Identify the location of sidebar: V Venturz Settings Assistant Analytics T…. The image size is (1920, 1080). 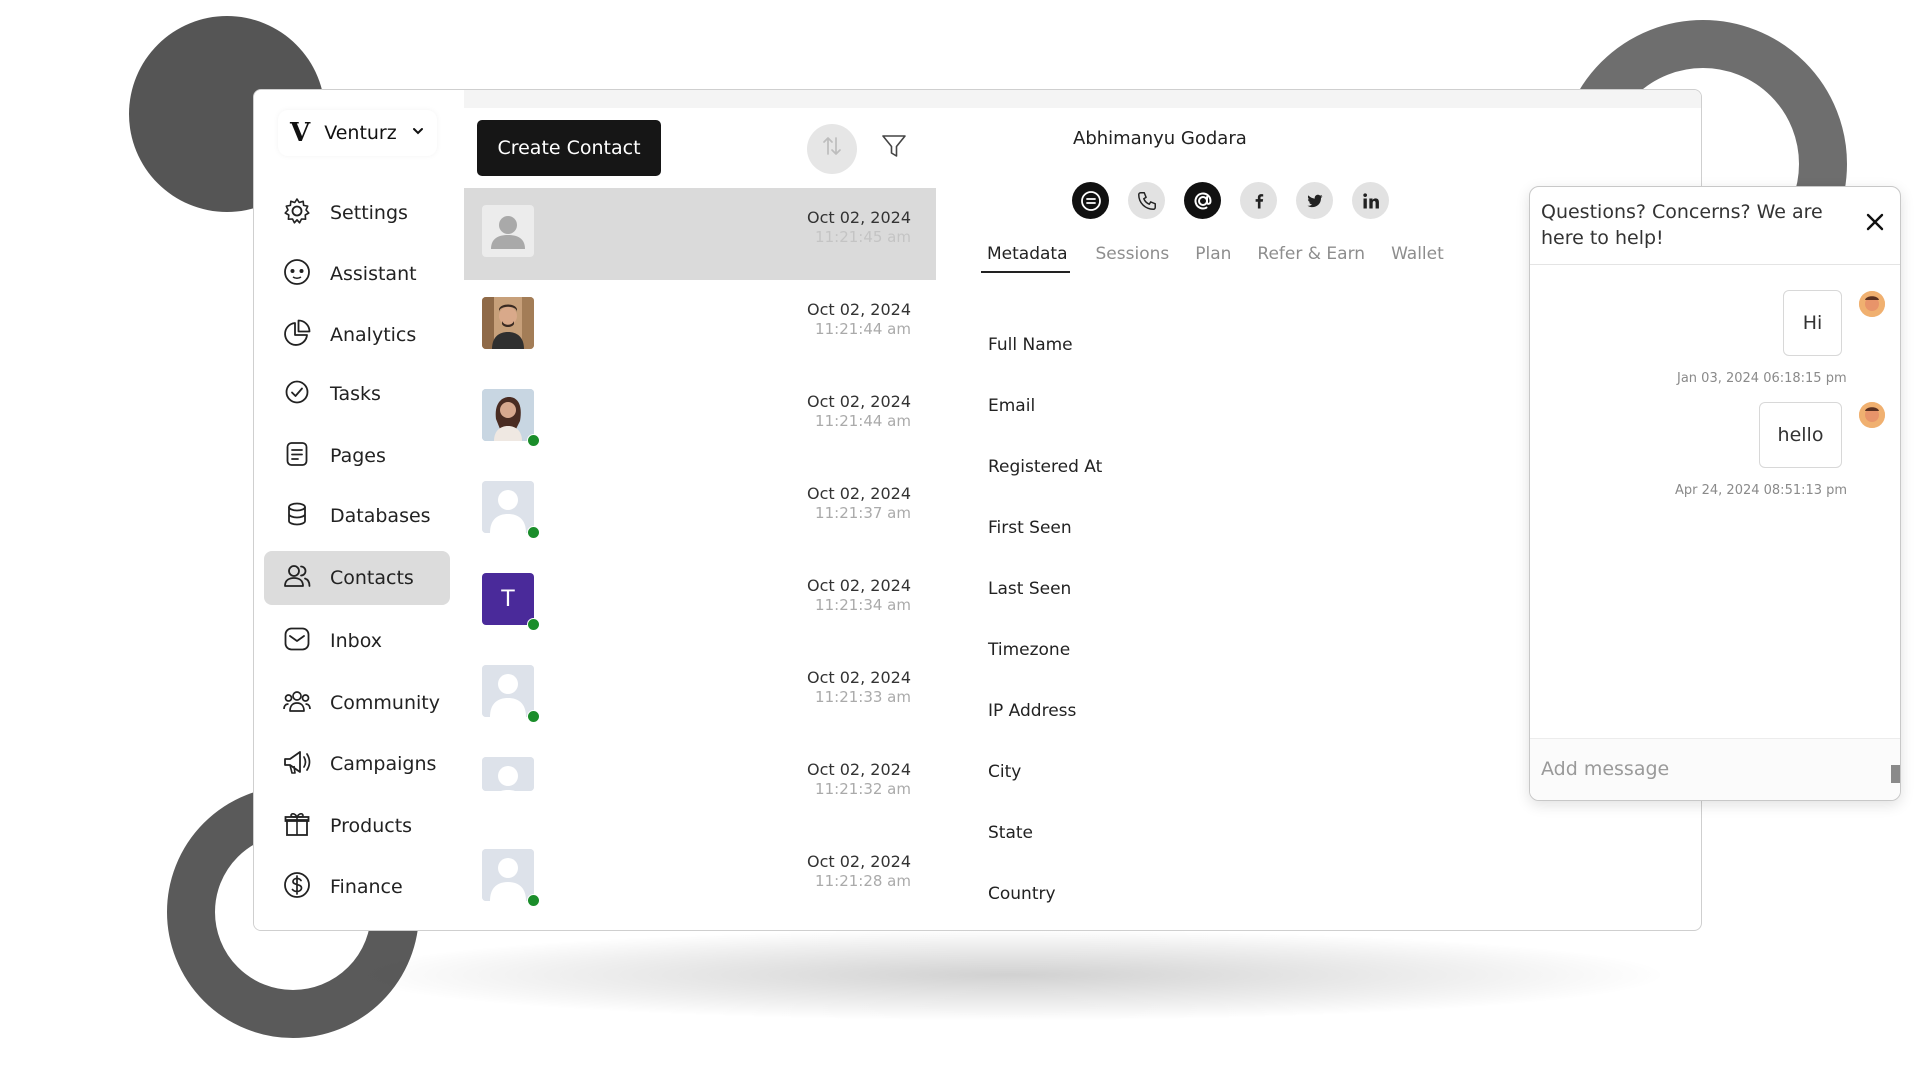
(358, 510).